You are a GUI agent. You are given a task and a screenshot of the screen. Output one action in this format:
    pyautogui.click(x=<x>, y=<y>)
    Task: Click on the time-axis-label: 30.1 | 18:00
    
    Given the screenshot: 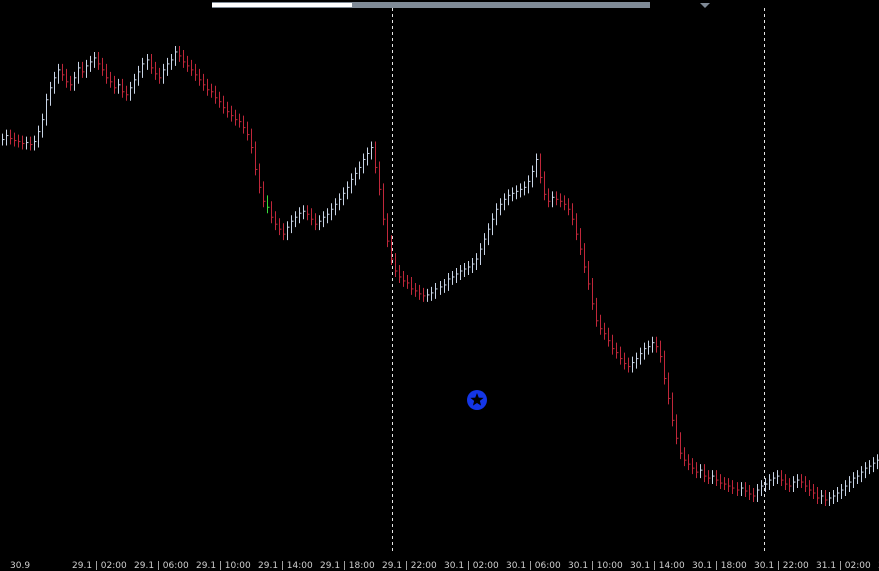 What is the action you would take?
    pyautogui.click(x=719, y=566)
    